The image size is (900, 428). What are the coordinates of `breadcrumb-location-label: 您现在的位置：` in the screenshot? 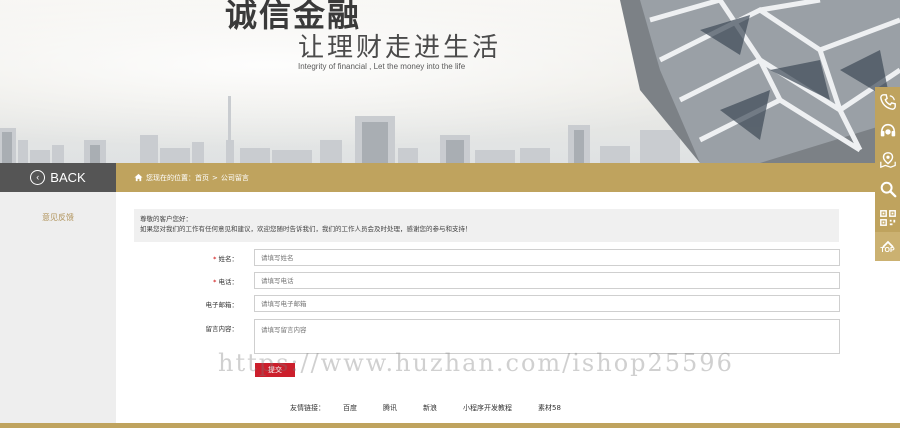 It's located at (170, 177).